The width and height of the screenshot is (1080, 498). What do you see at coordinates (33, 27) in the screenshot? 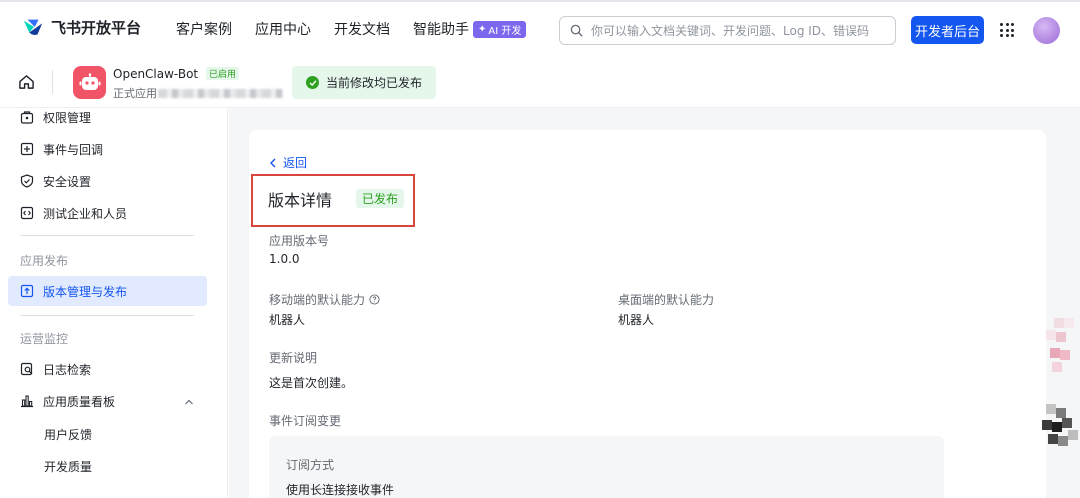
I see `feishu-logo-icon` at bounding box center [33, 27].